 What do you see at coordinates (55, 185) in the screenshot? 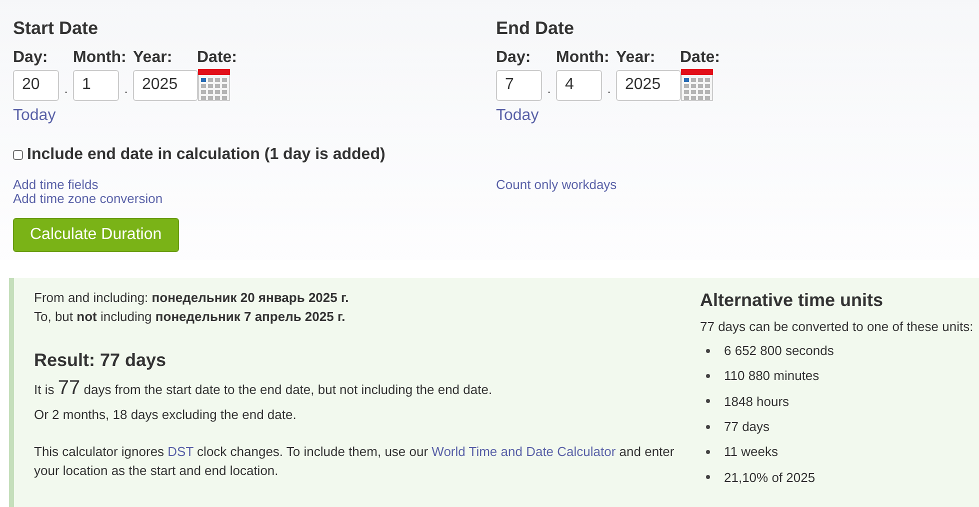
I see `option-link: Add time fields` at bounding box center [55, 185].